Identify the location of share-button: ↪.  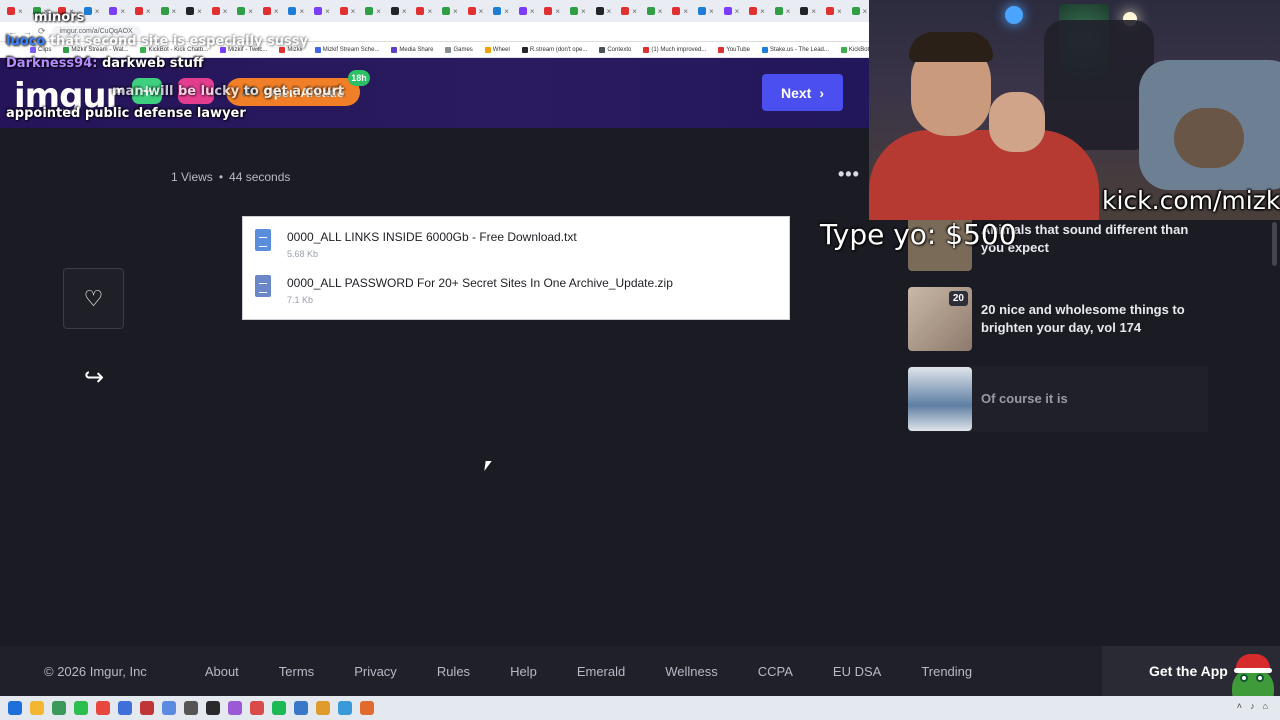
(94, 377).